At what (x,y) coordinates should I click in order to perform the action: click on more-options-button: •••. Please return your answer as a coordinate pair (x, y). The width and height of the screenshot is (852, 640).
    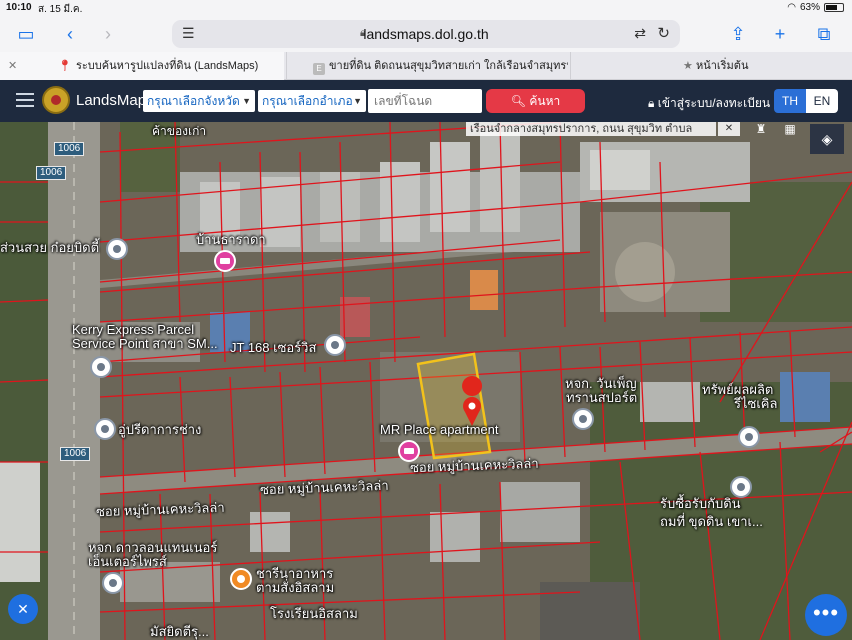
    Looking at the image, I should click on (826, 615).